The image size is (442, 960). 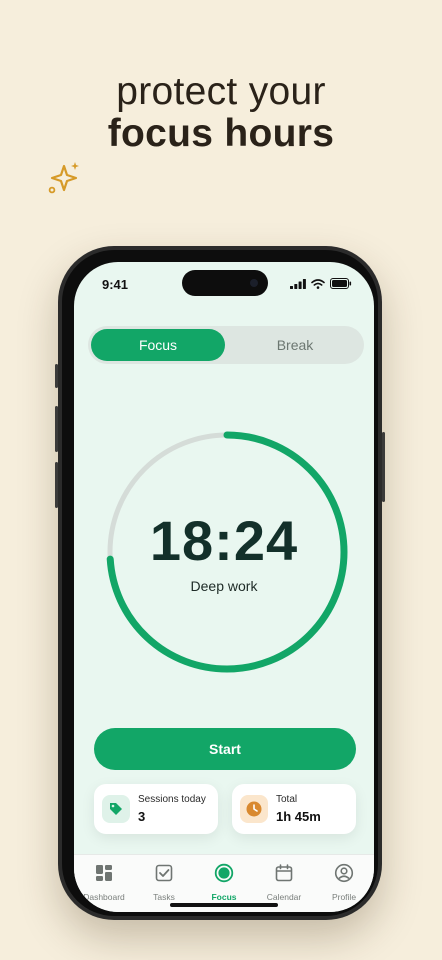 I want to click on dynamic-island, so click(x=225, y=283).